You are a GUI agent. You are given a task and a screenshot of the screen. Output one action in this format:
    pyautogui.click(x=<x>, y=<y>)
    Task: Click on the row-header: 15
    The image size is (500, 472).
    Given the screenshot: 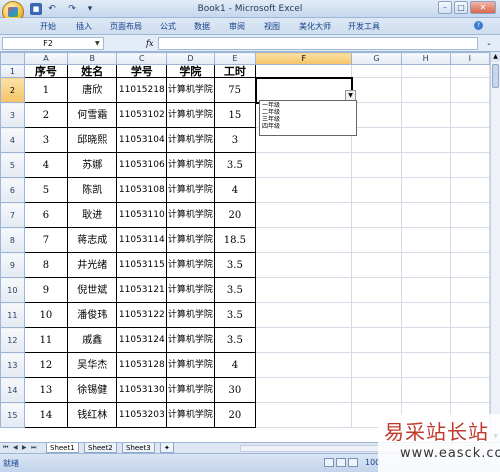 What is the action you would take?
    pyautogui.click(x=12, y=415)
    